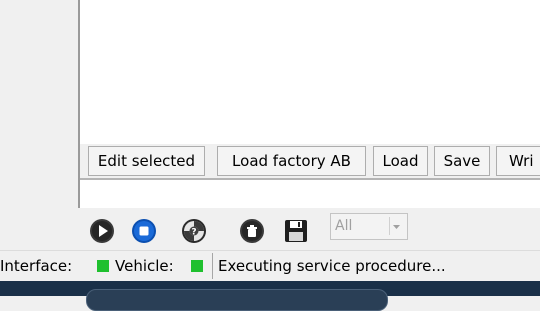 Image resolution: width=540 pixels, height=311 pixels. I want to click on delete-icon, so click(252, 231).